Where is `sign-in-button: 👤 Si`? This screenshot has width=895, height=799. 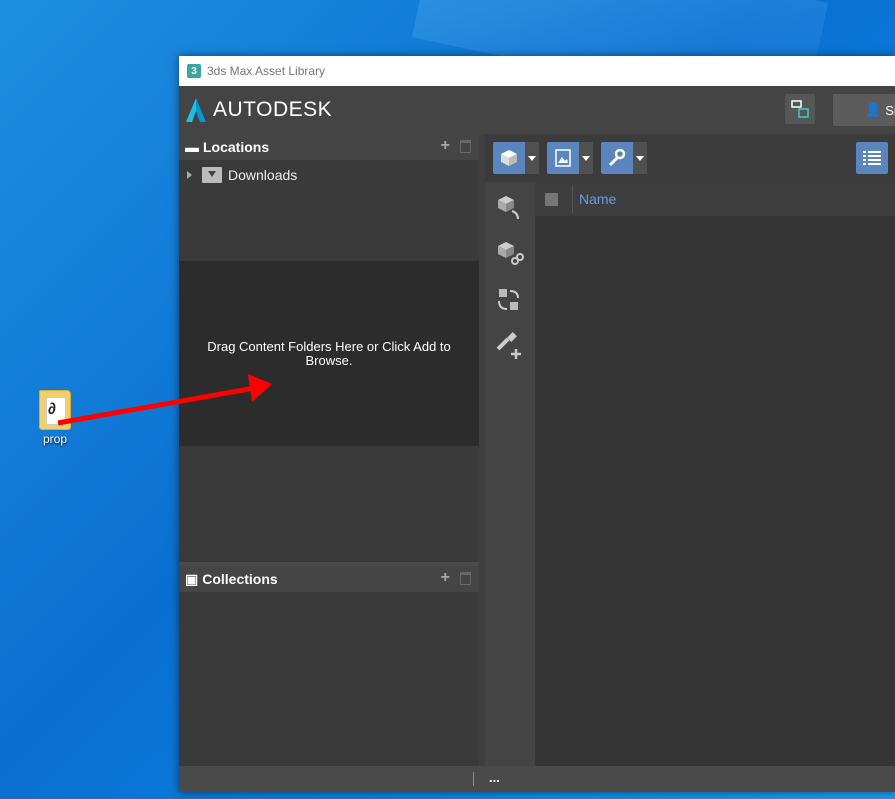
sign-in-button: 👤 Si is located at coordinates (864, 110).